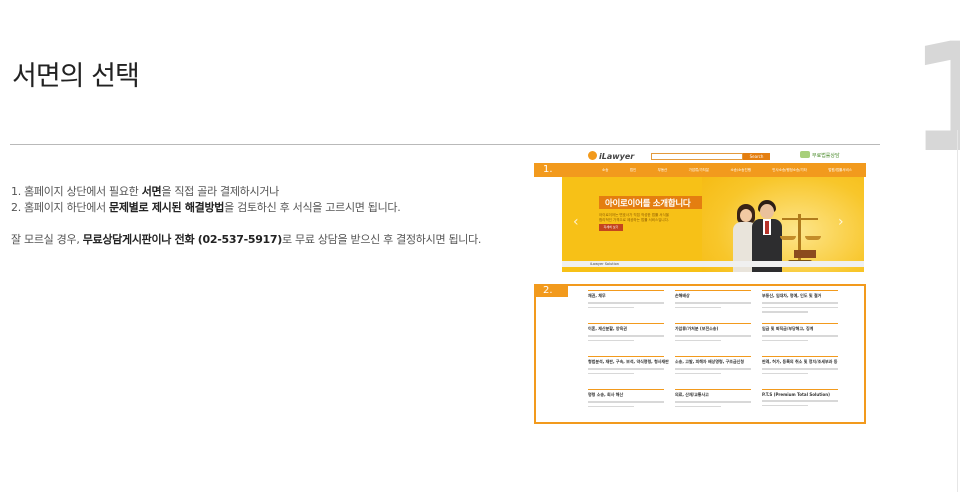  I want to click on chevron-left-icon: ‹, so click(576, 222).